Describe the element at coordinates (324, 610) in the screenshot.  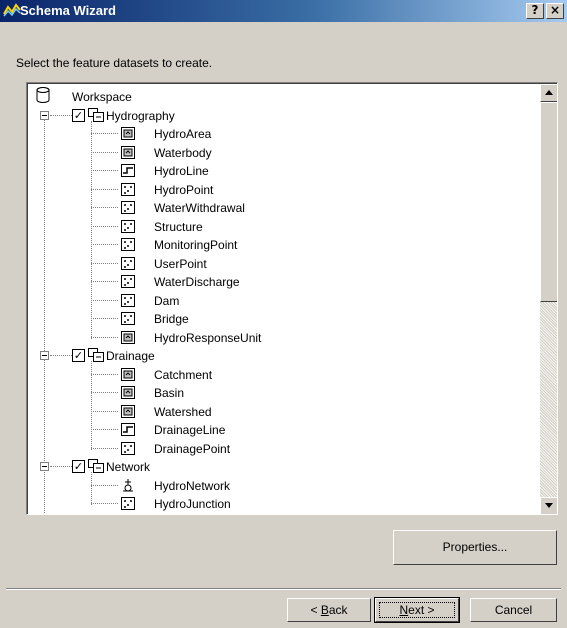
I see `back-mnemonic: B` at that location.